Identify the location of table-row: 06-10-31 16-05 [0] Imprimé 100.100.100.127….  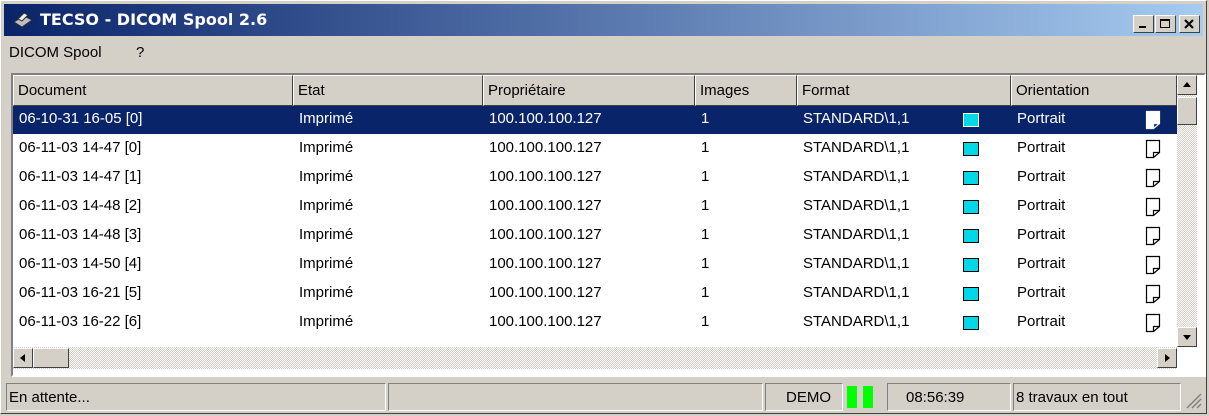
(595, 120).